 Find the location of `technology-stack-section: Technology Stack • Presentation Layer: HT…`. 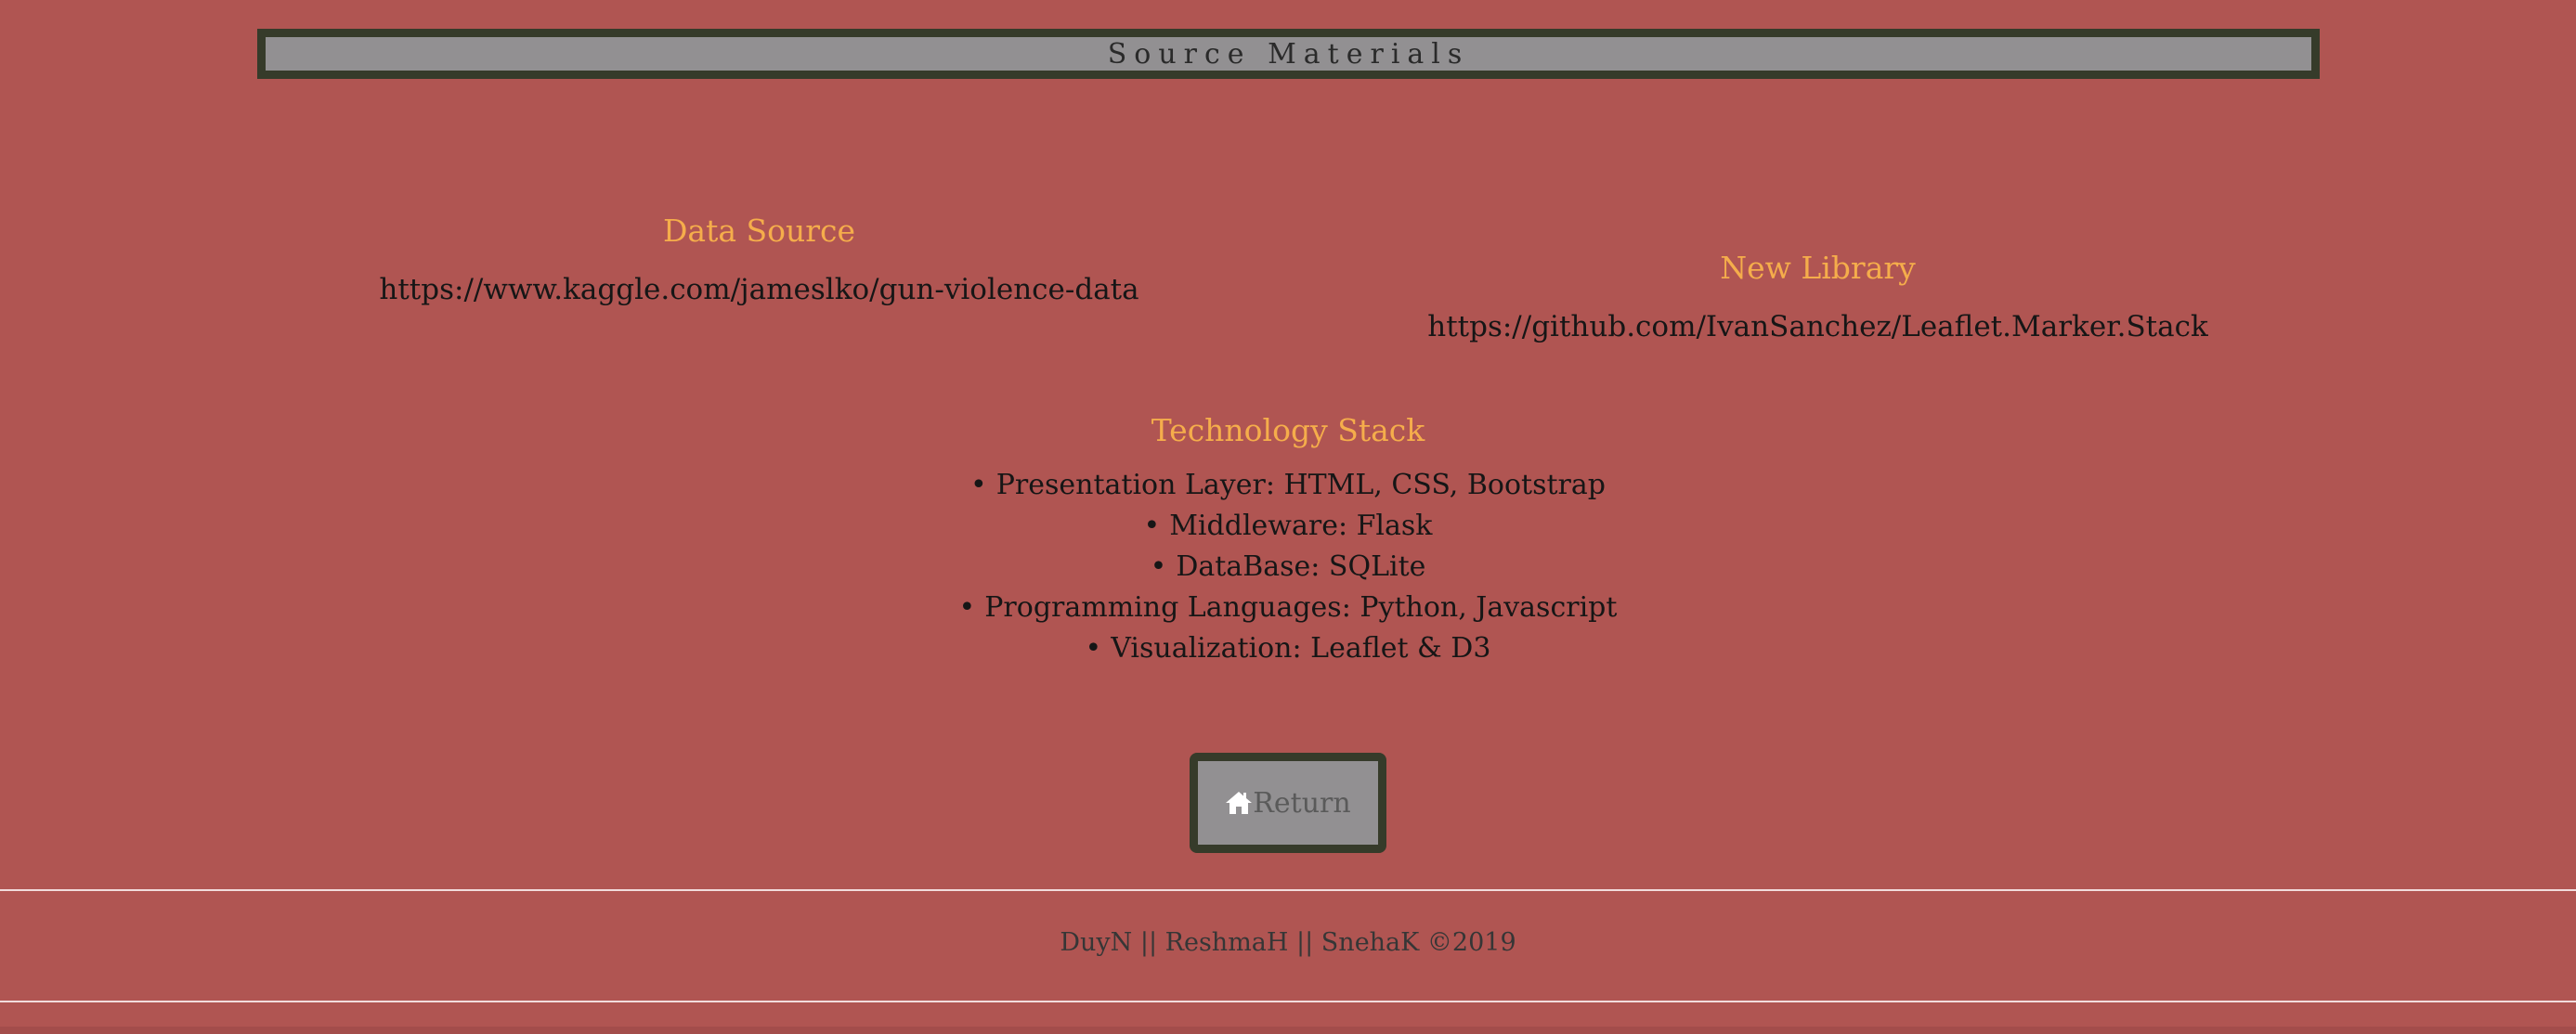

technology-stack-section: Technology Stack • Presentation Layer: HT… is located at coordinates (1288, 540).